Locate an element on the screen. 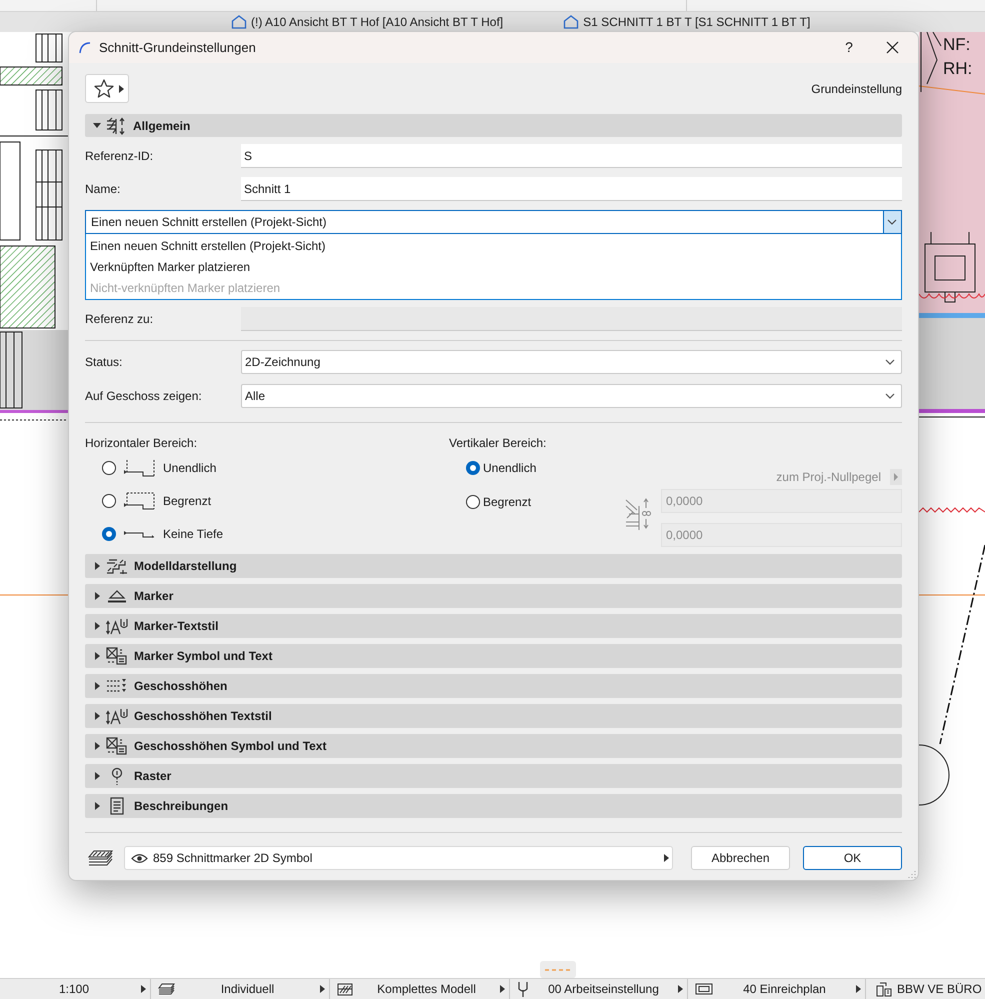 This screenshot has width=985, height=999. status-bar-item: Komplettes Modell is located at coordinates (420, 989).